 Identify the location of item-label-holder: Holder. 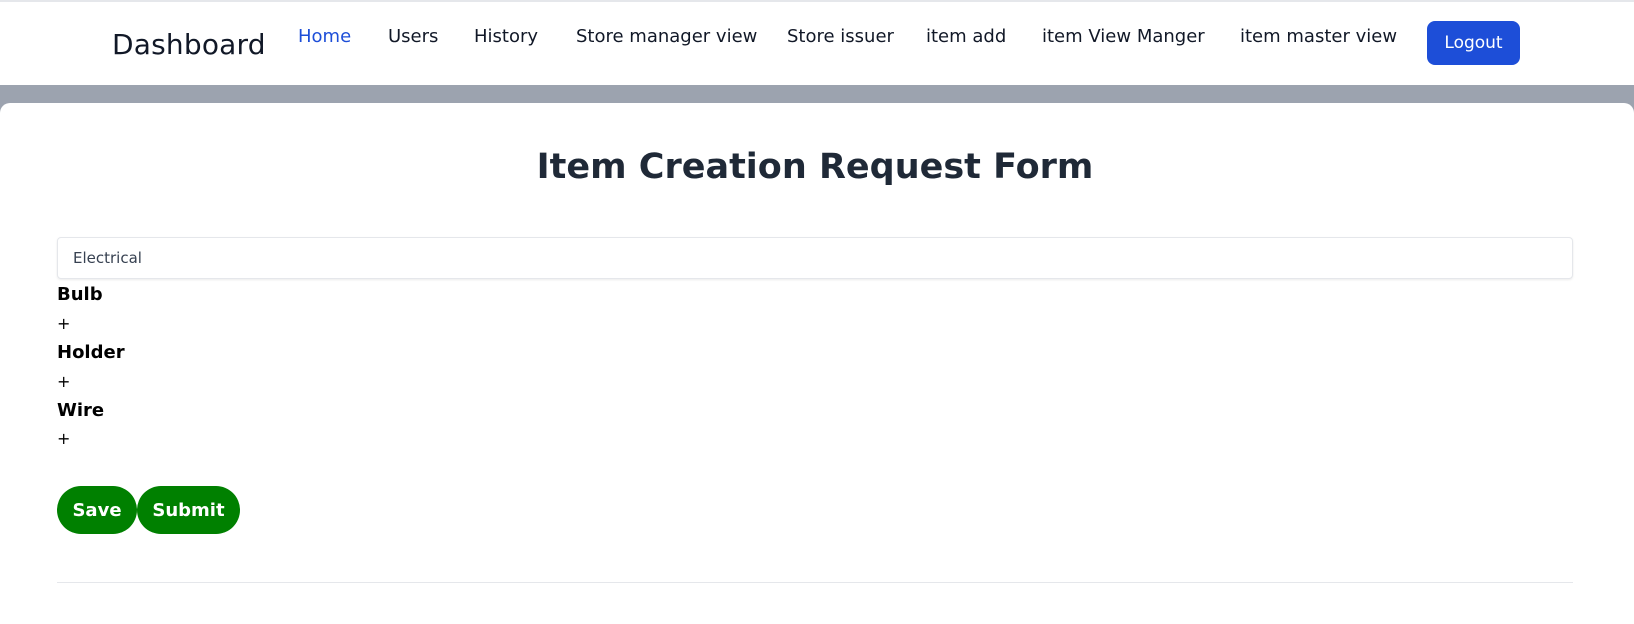
(91, 352).